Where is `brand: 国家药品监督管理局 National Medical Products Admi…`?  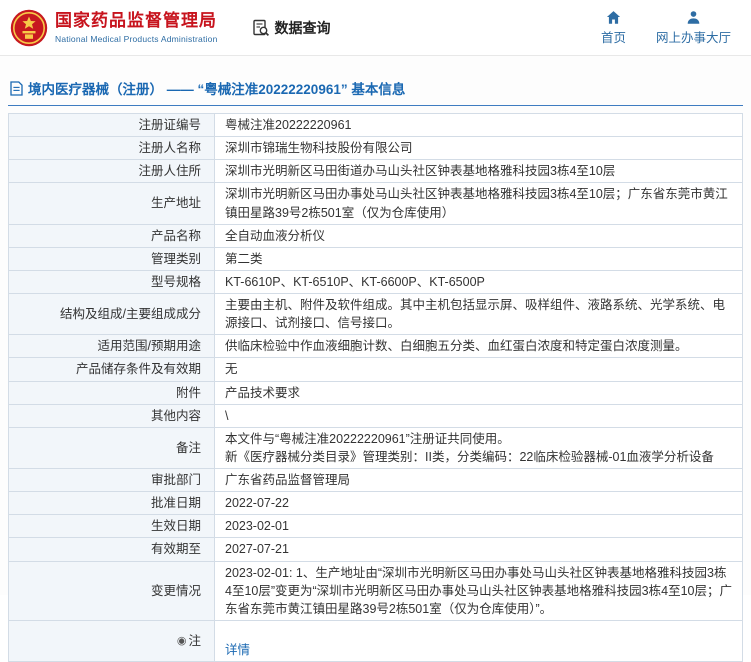 brand: 国家药品监督管理局 National Medical Products Admi… is located at coordinates (114, 28).